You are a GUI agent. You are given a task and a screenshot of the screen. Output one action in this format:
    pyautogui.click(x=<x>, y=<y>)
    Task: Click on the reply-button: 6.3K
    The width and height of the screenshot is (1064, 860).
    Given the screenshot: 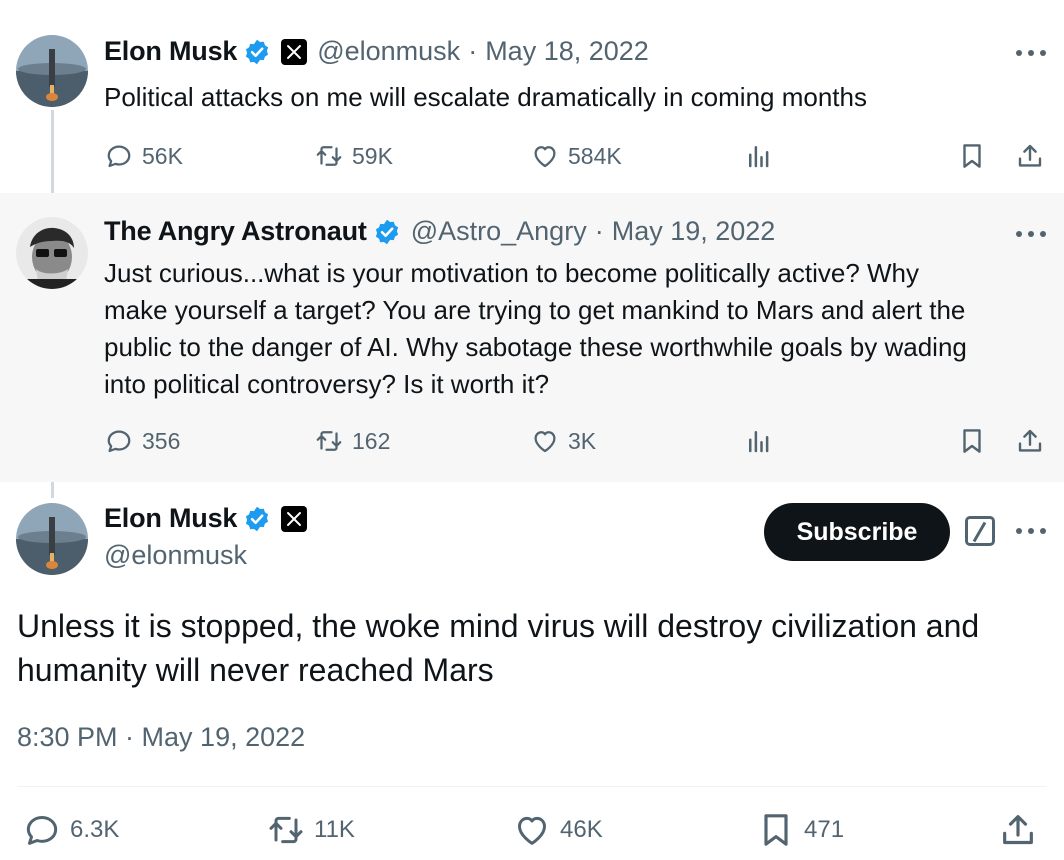 What is the action you would take?
    pyautogui.click(x=70, y=830)
    